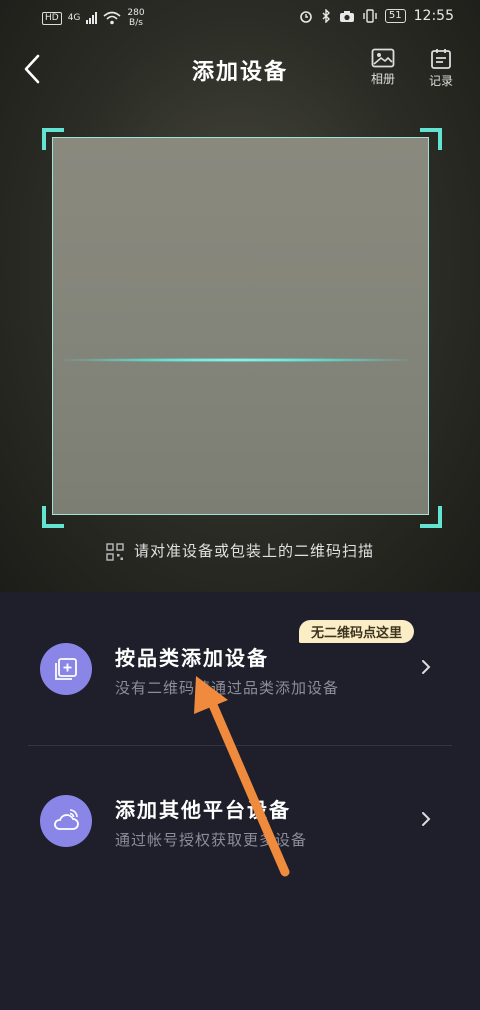  What do you see at coordinates (383, 58) in the screenshot?
I see `image-icon` at bounding box center [383, 58].